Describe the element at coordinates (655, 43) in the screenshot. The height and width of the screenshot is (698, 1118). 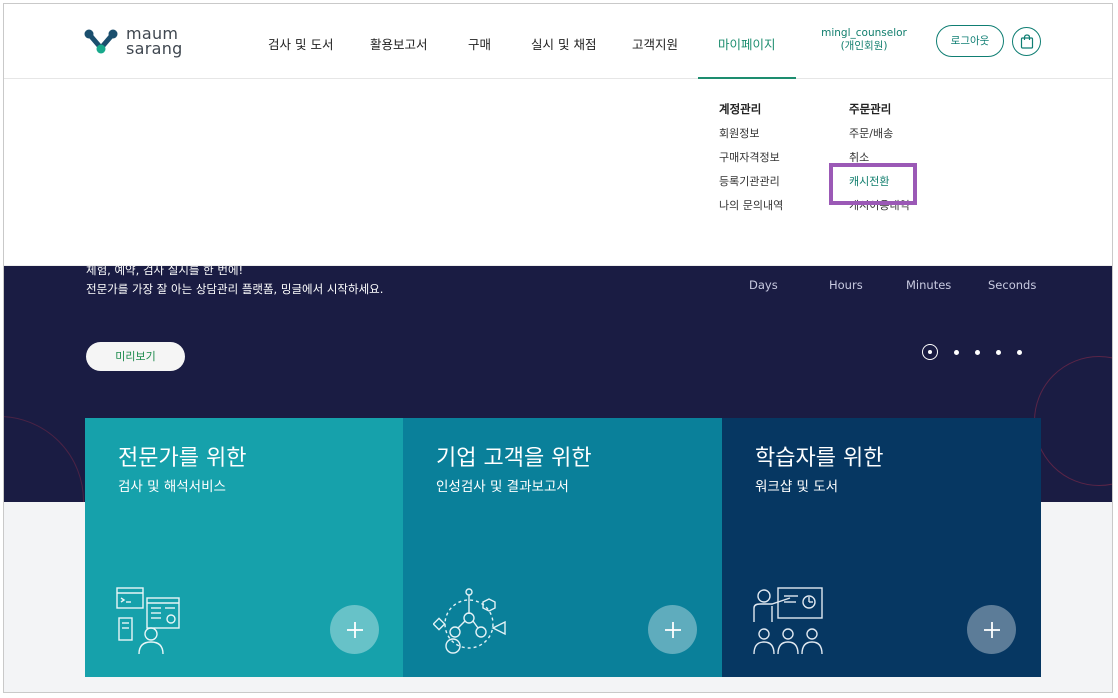
I see `nav-support: 고객지원` at that location.